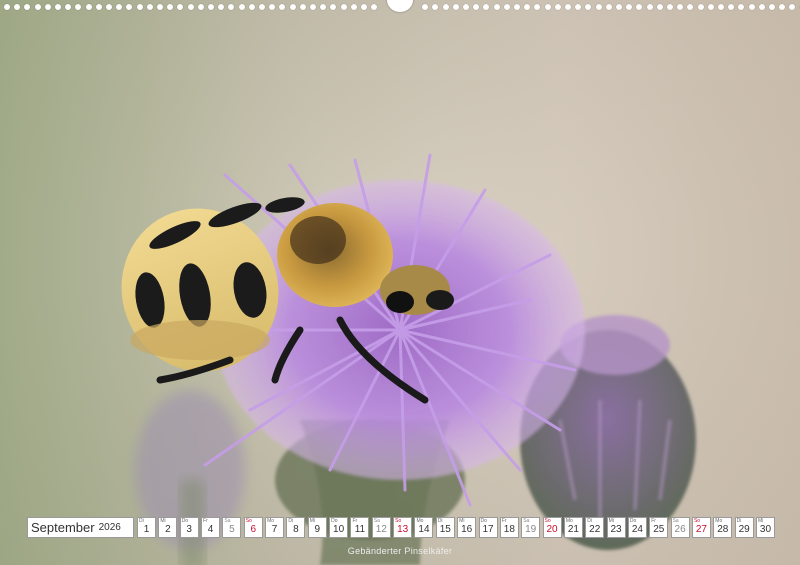 This screenshot has width=800, height=565. I want to click on day-number: 8, so click(296, 529).